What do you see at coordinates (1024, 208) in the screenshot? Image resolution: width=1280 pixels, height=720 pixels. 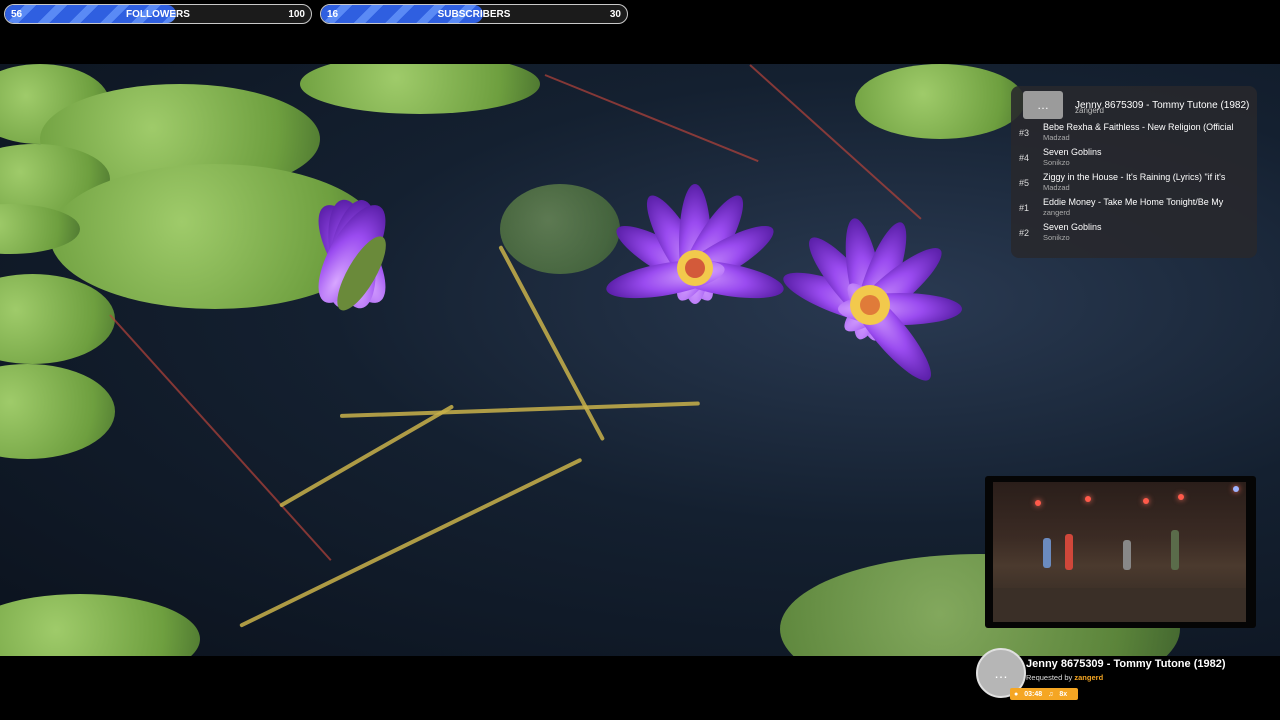 I see `queue-position: #1` at bounding box center [1024, 208].